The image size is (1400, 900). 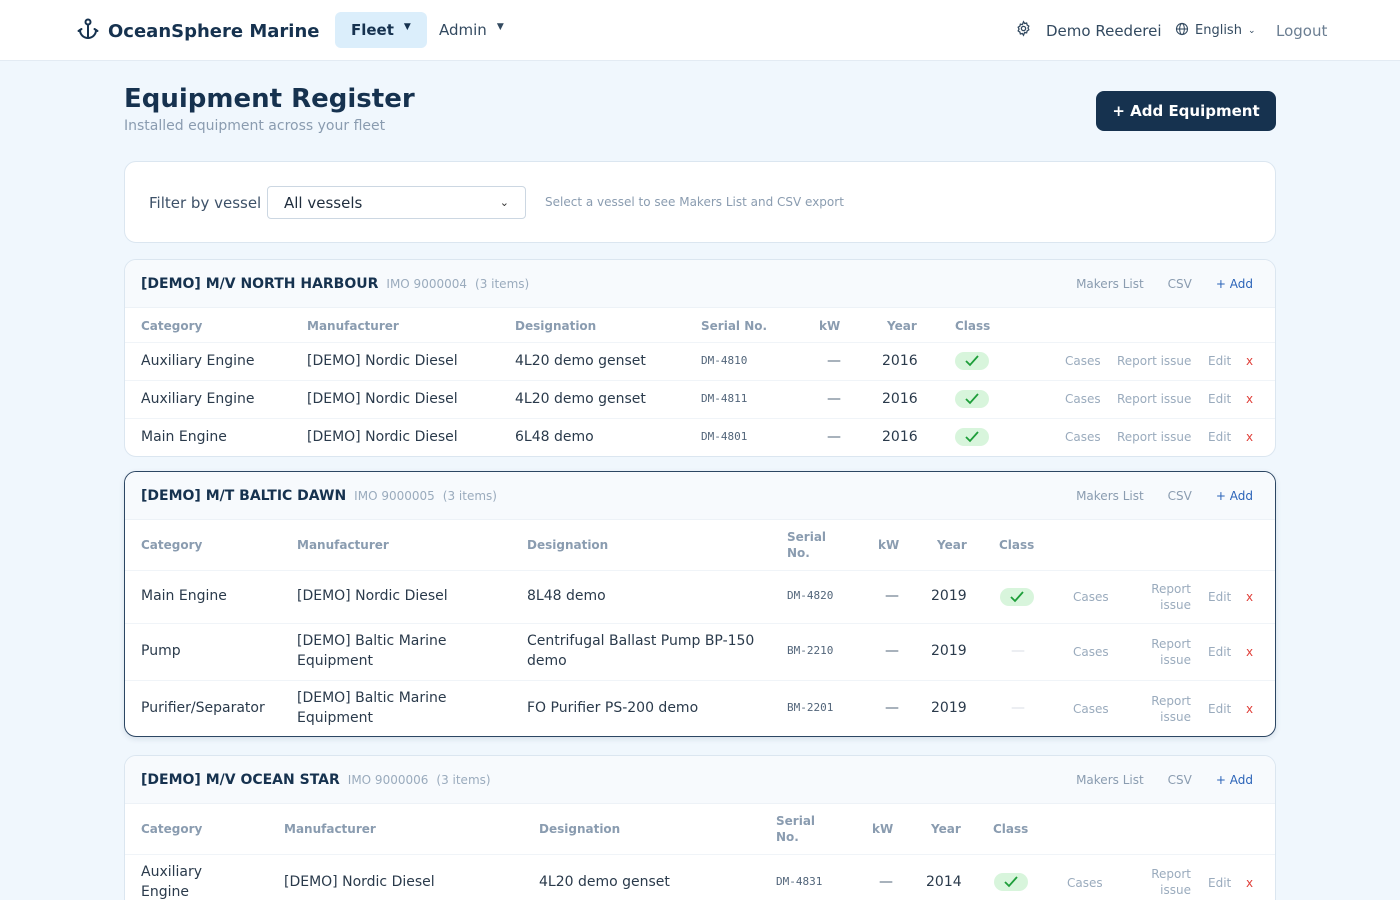 What do you see at coordinates (372, 30) in the screenshot?
I see `nav-fleet-label: Fleet` at bounding box center [372, 30].